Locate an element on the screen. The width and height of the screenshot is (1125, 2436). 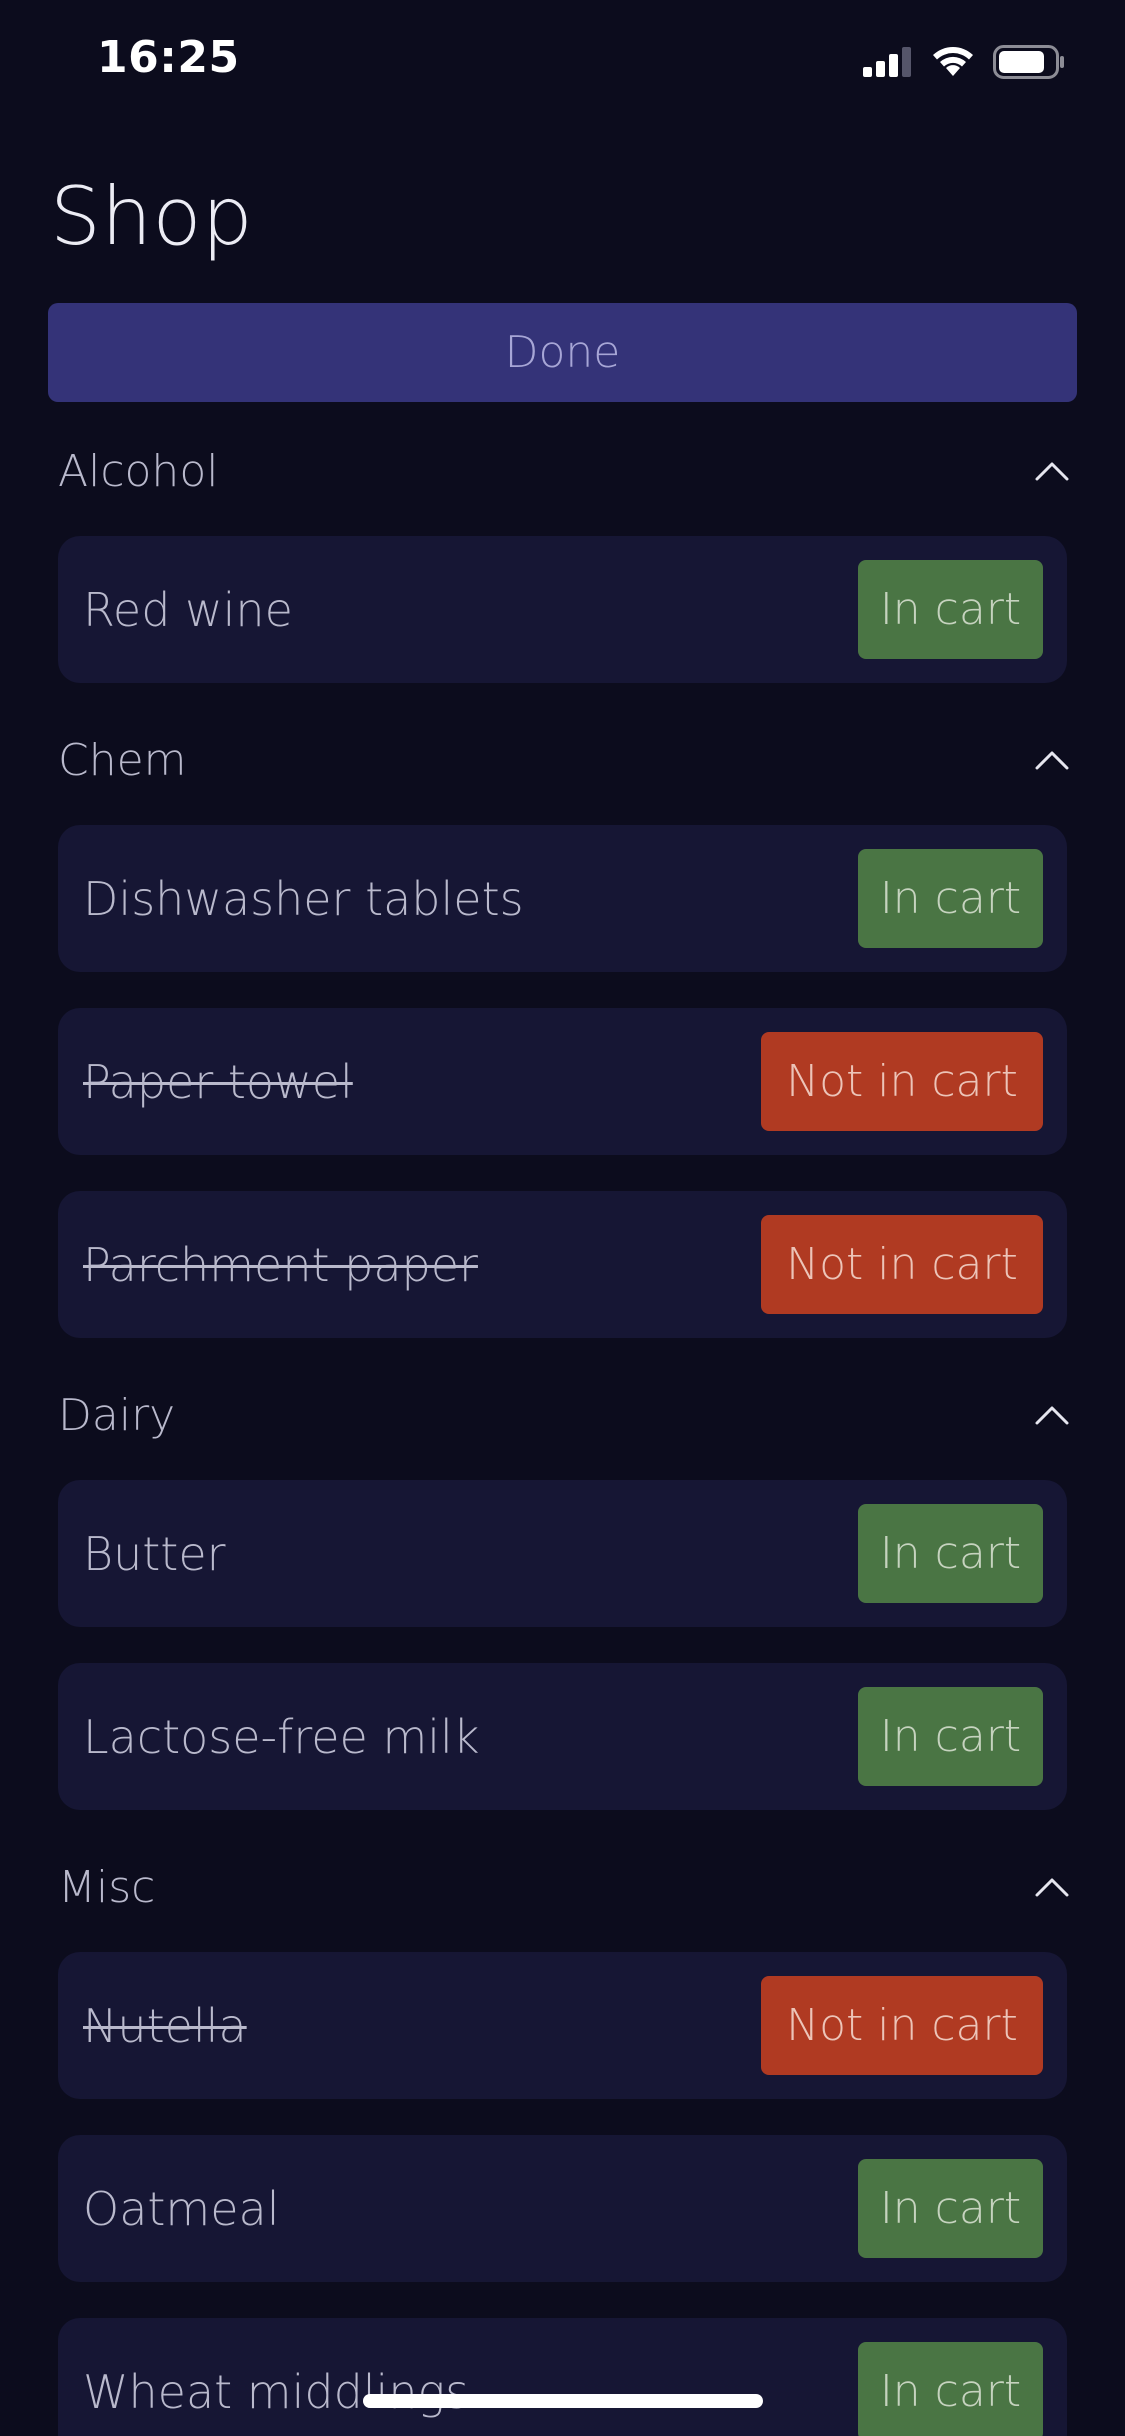
list-item: Oatmeal In cart is located at coordinates (562, 2208).